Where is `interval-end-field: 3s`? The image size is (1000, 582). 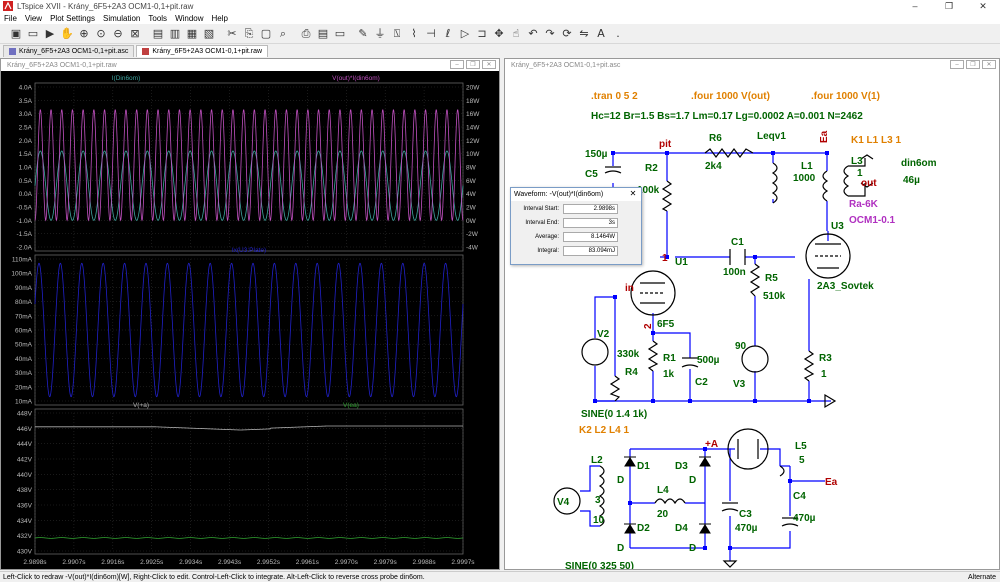
interval-end-field: 3s is located at coordinates (590, 222).